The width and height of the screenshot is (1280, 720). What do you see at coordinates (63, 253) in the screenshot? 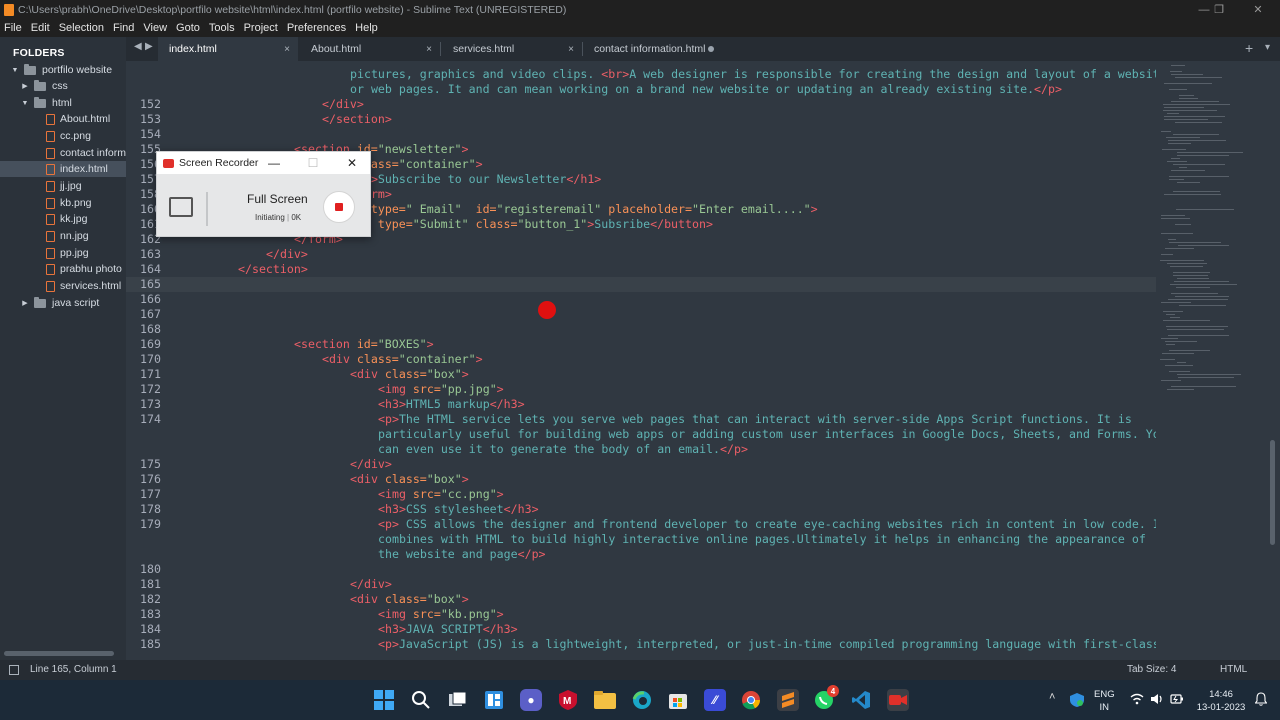
I see `sidebar-item-pp-jpg: pp.jpg` at bounding box center [63, 253].